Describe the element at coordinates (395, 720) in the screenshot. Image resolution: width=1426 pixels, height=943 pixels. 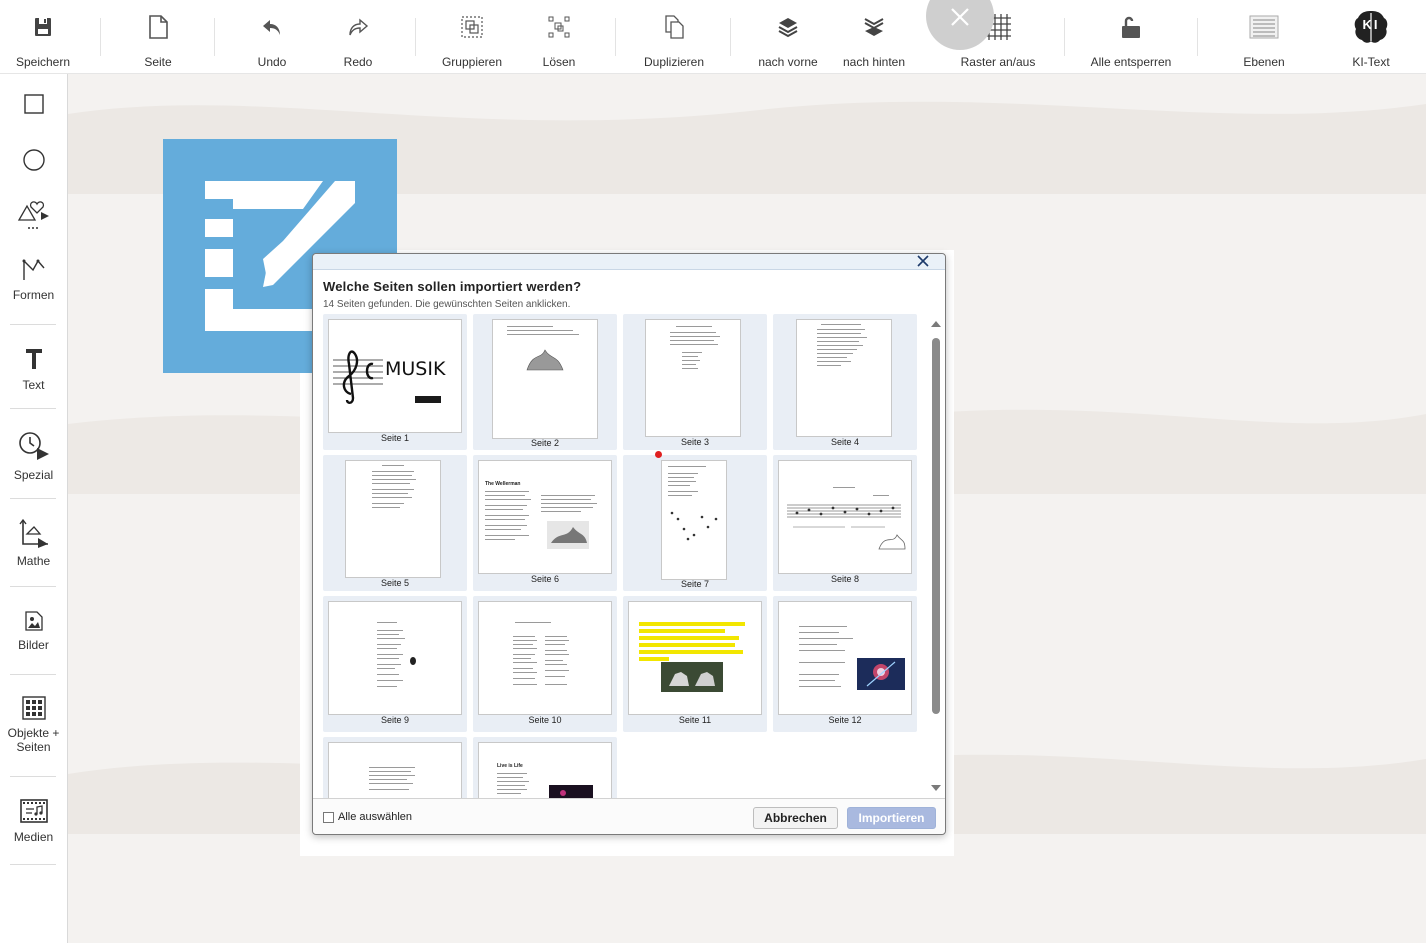
I see `page-label: Seite 9` at that location.